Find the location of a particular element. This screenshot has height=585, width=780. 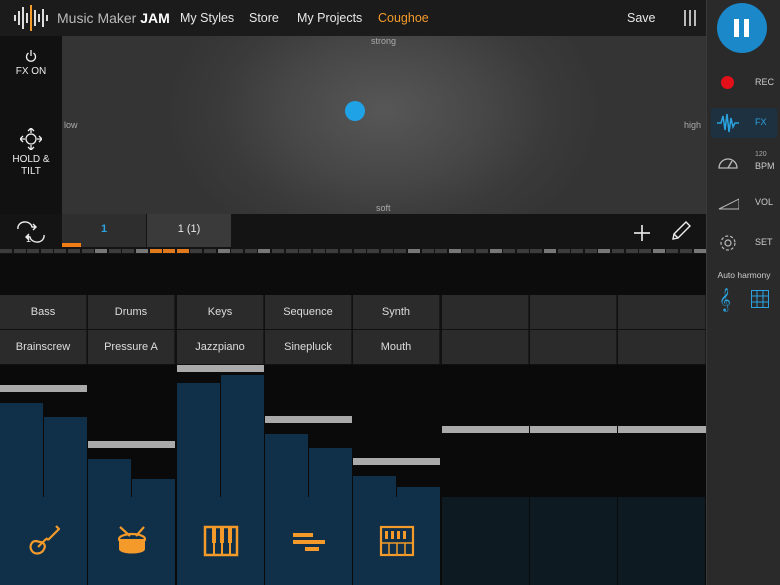

track-tile-keys is located at coordinates (220, 541).